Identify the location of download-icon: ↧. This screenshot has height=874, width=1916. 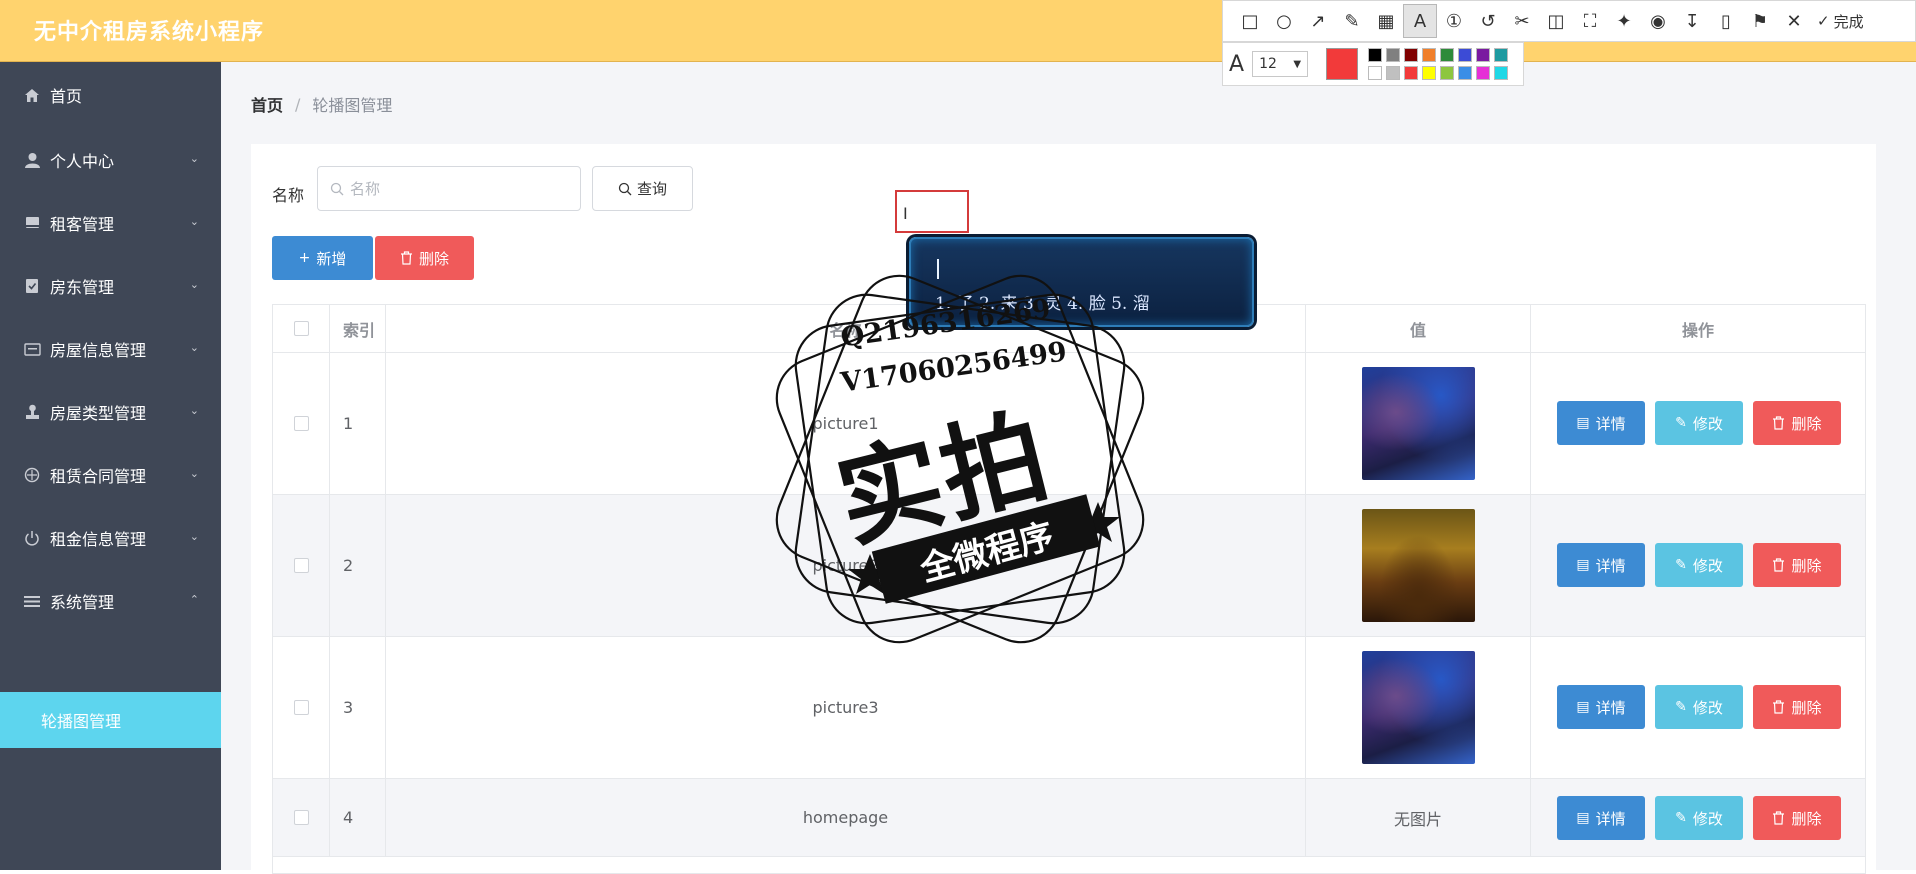
(1692, 21).